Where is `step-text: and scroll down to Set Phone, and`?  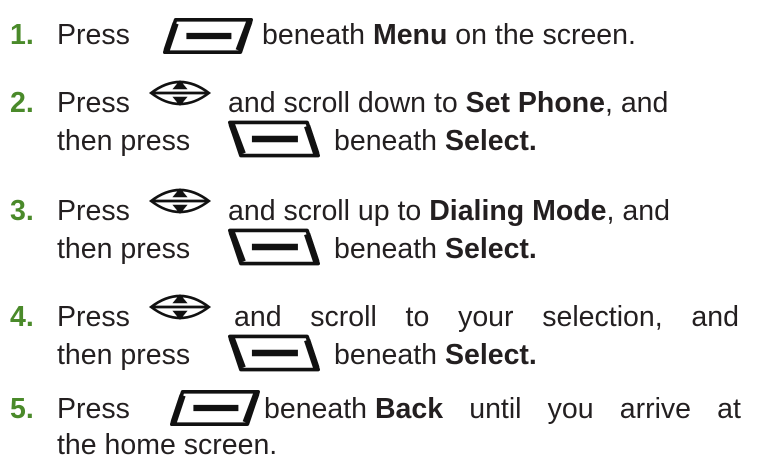 step-text: and scroll down to Set Phone, and is located at coordinates (448, 103).